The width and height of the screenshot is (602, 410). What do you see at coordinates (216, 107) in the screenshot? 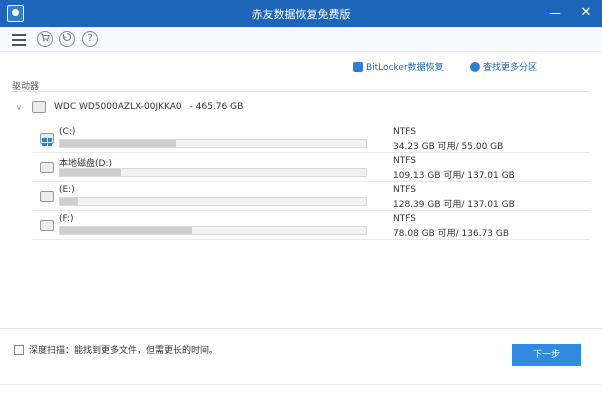
I see `disk-size: - 465.76 GB` at bounding box center [216, 107].